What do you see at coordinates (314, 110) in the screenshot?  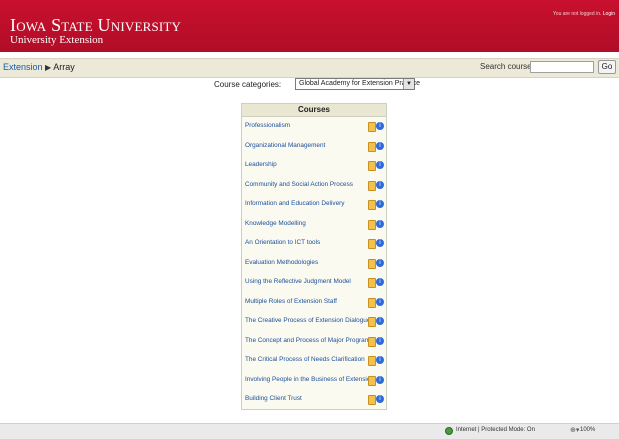 I see `courses-heading: Courses` at bounding box center [314, 110].